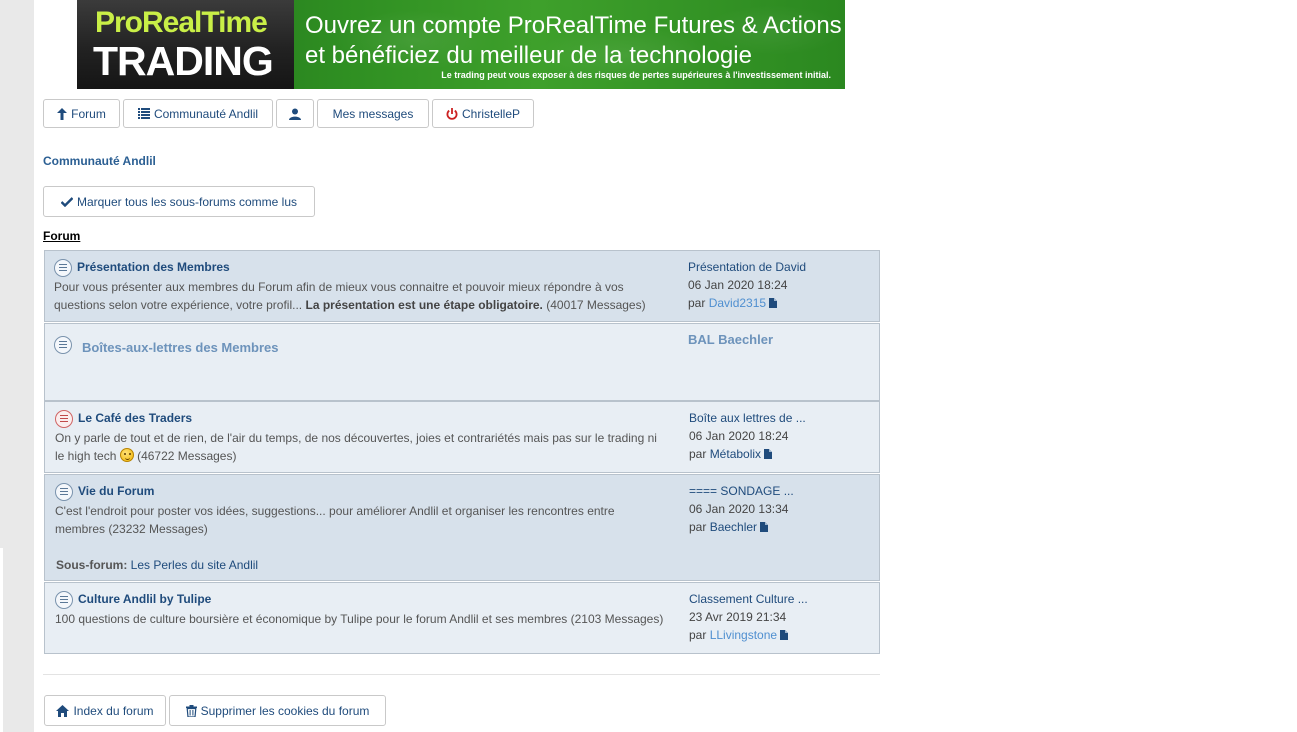 This screenshot has height=732, width=1297. I want to click on logout-user-label: ChristelleP, so click(491, 113).